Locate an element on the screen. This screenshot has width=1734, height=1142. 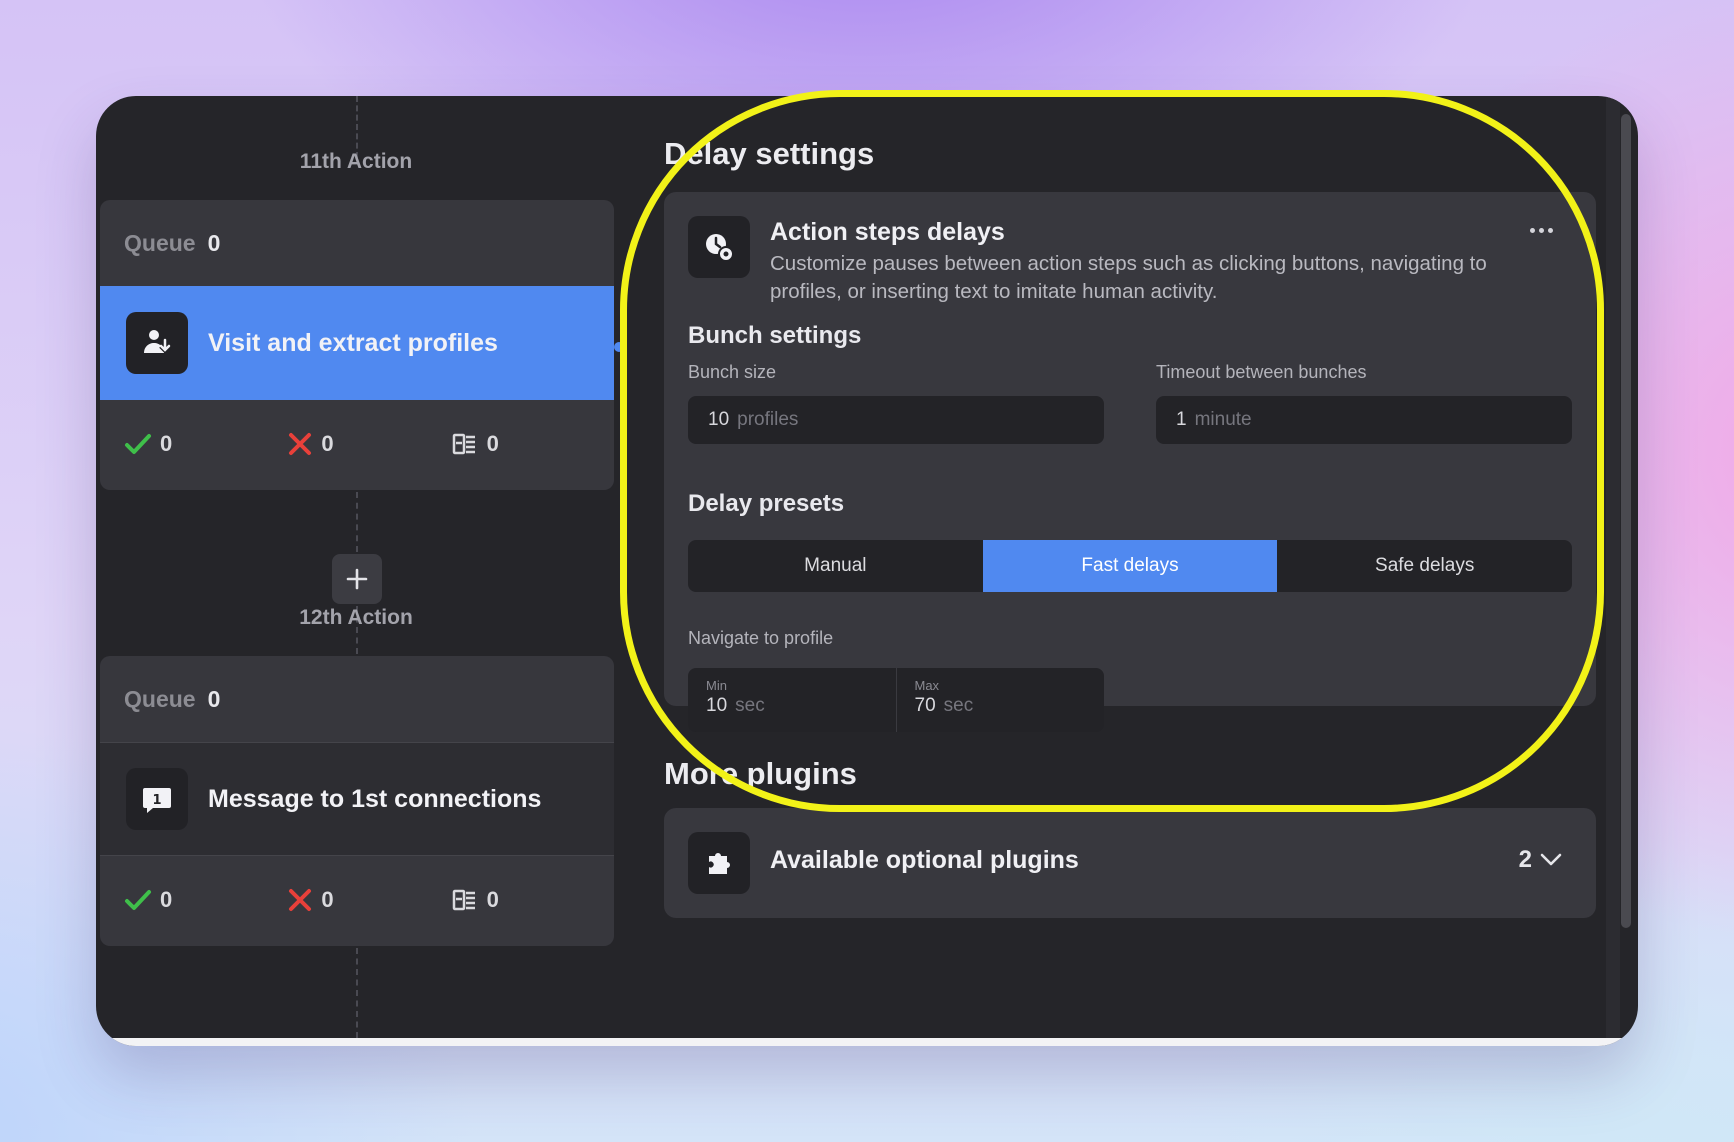
timeout-input: 1 minute is located at coordinates (1364, 420).